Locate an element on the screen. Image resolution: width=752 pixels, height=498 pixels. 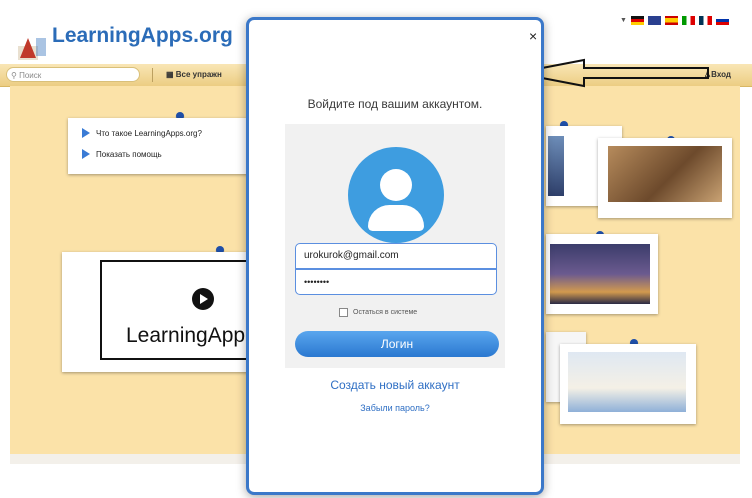
logo-text: LearningApps.org is located at coordinates (142, 36).